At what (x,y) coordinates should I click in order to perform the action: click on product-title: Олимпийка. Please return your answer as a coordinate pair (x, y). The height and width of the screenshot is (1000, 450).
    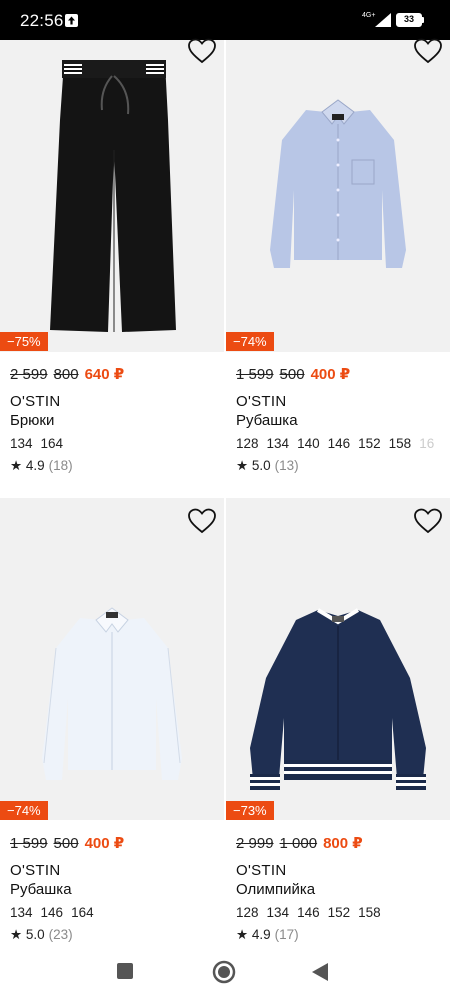
    Looking at the image, I should click on (276, 889).